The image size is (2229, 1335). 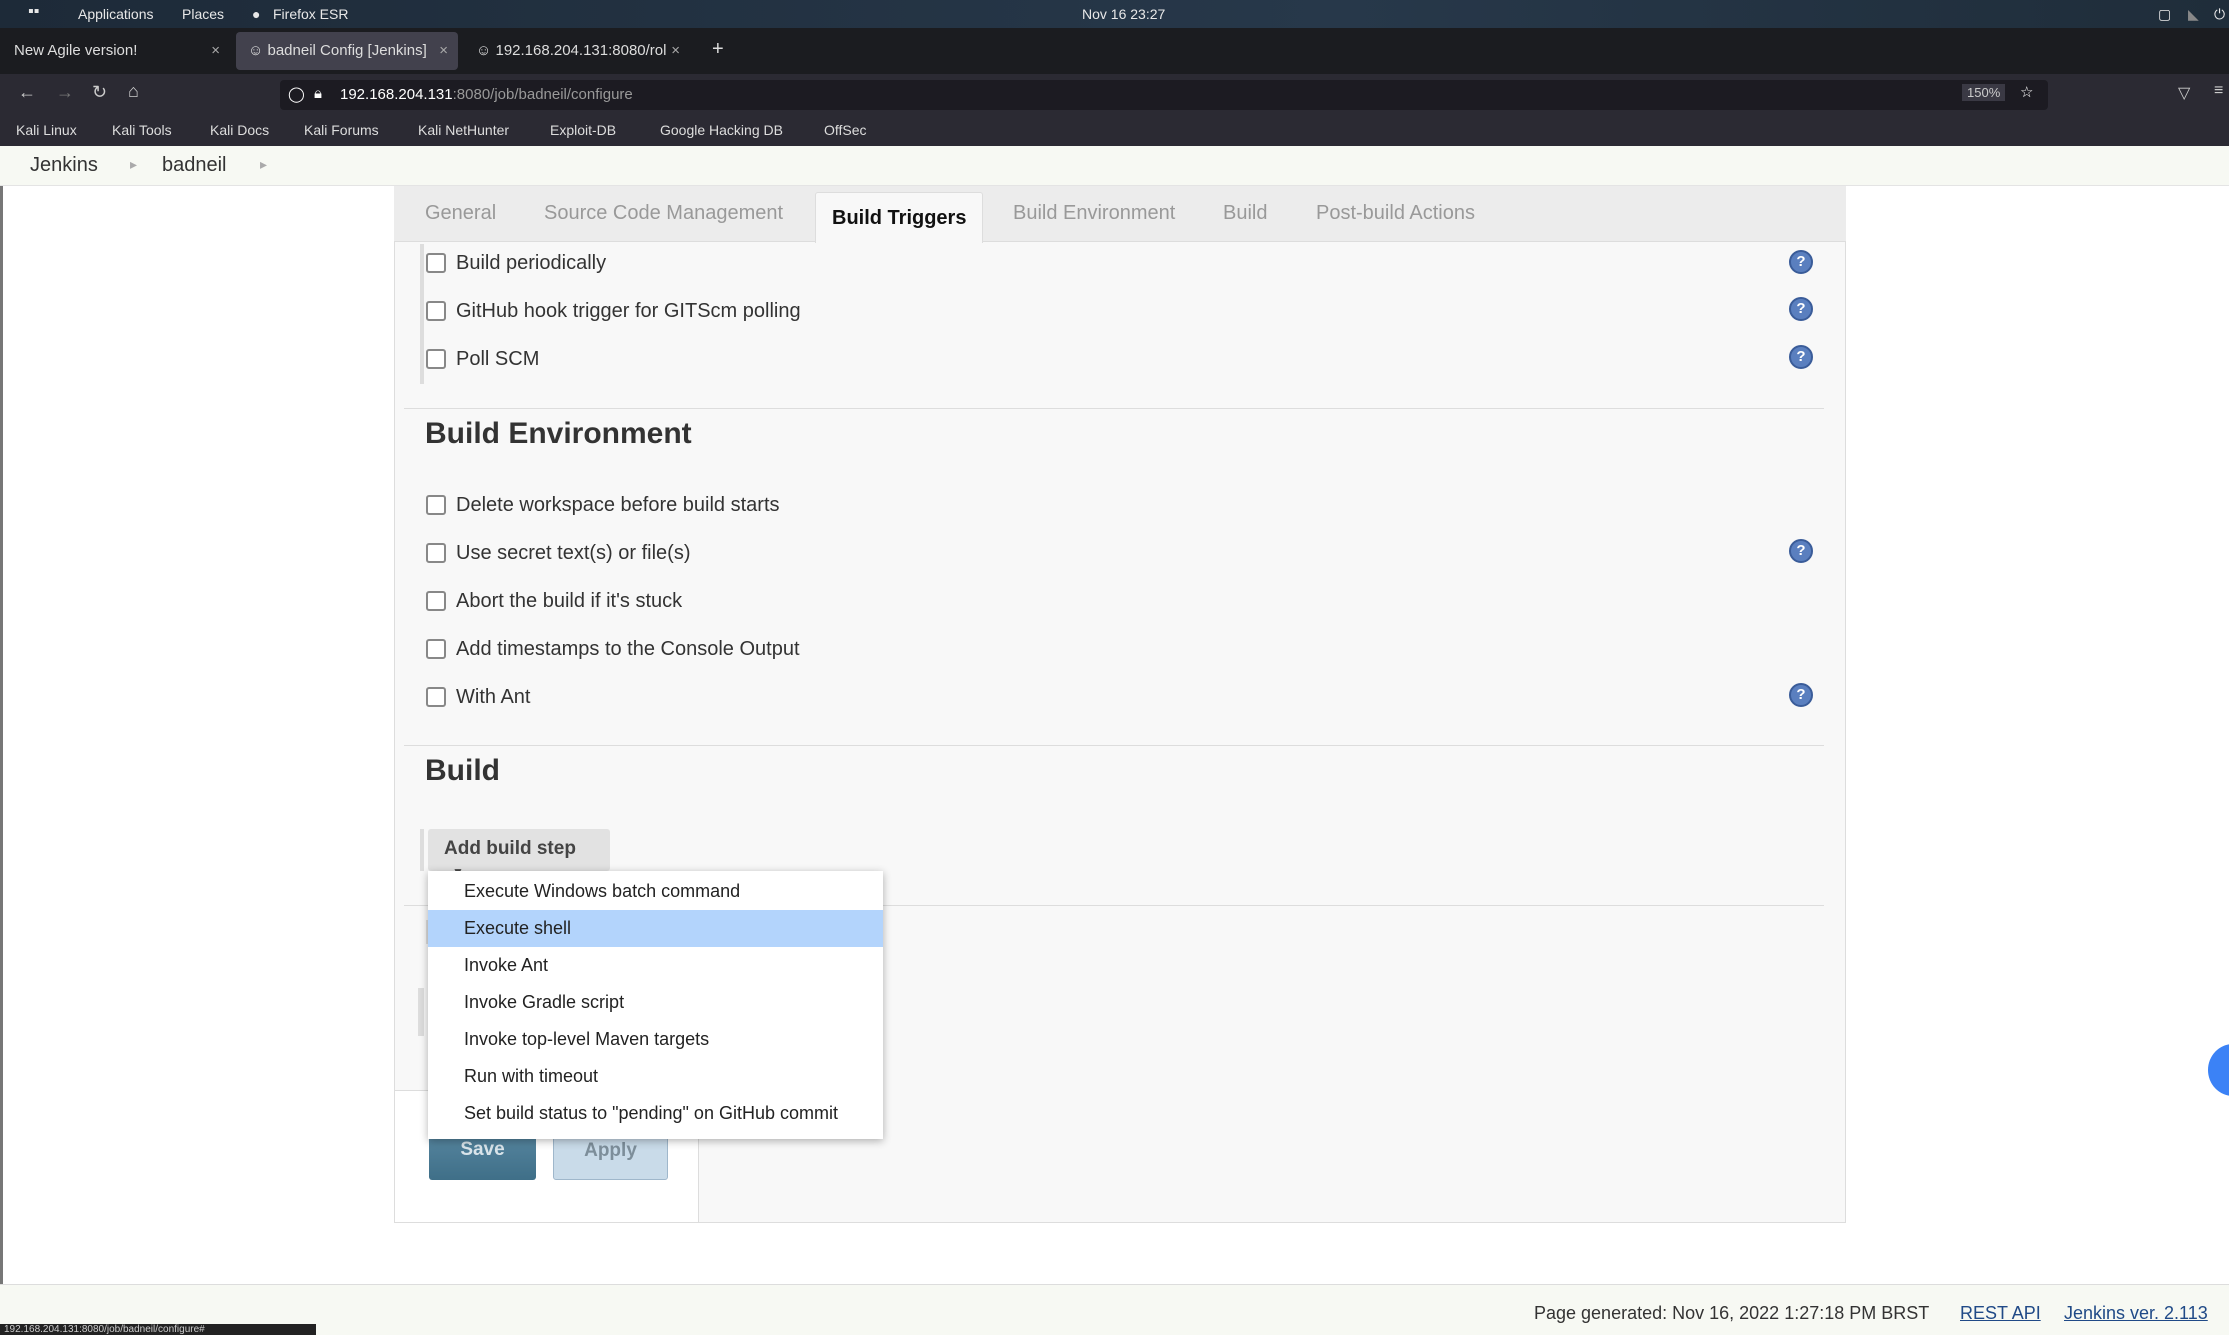 What do you see at coordinates (542, 94) in the screenshot?
I see `url-path: :8080/job/badneil/configure` at bounding box center [542, 94].